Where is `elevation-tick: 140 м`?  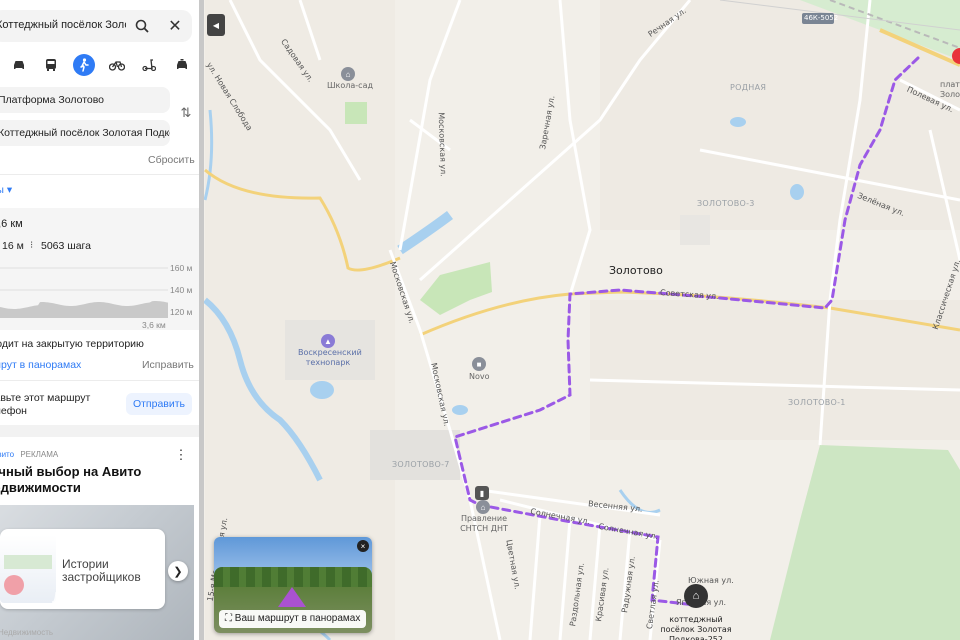
elevation-tick: 140 м is located at coordinates (181, 290).